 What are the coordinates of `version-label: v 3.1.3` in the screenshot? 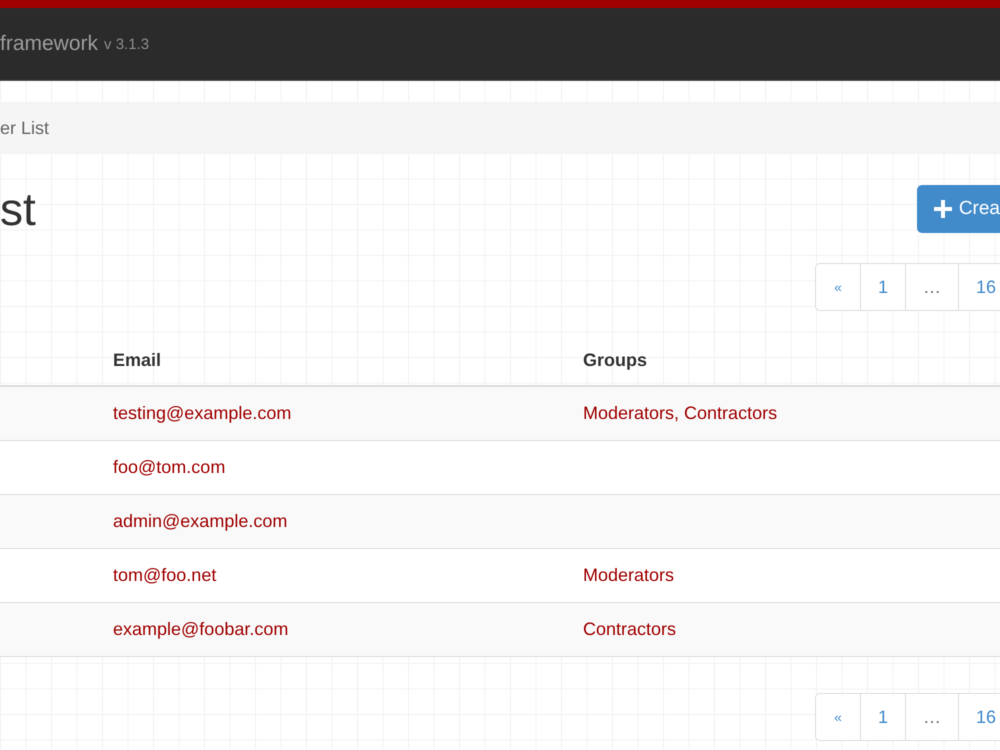 It's located at (127, 44).